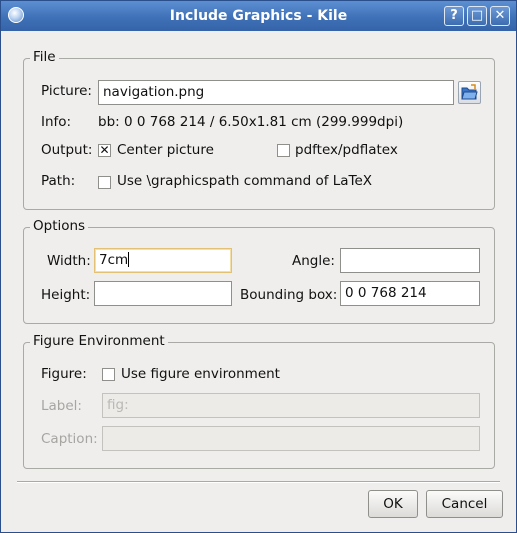 This screenshot has height=533, width=517. What do you see at coordinates (464, 504) in the screenshot?
I see `cancel-button: Cancel` at bounding box center [464, 504].